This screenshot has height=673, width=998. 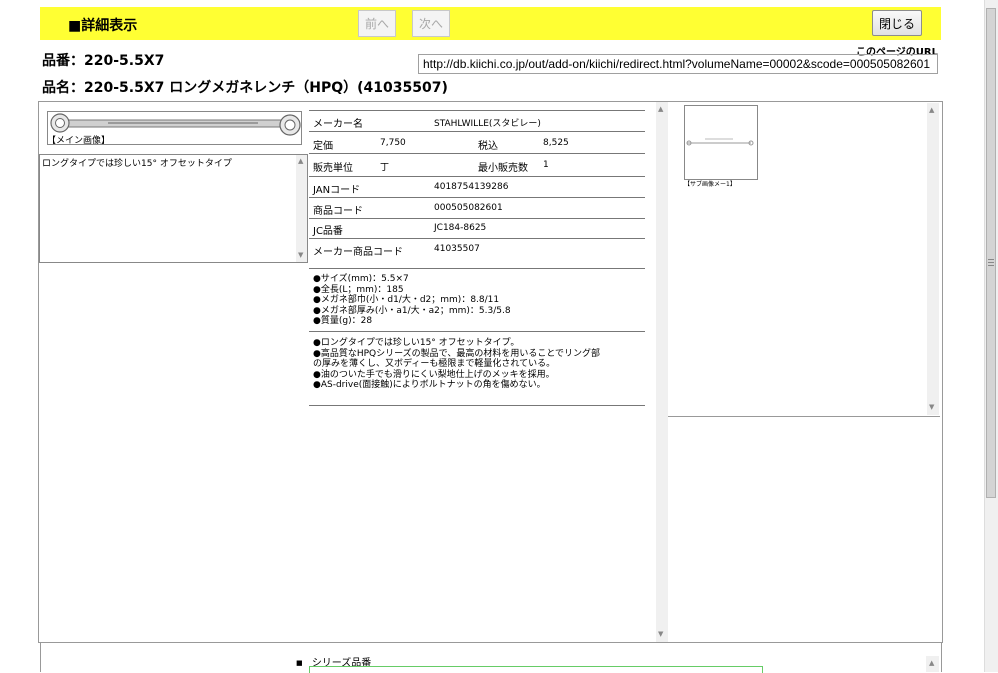 What do you see at coordinates (710, 184) in the screenshot?
I see `sub-image-caption: 【サブ画像メー1】` at bounding box center [710, 184].